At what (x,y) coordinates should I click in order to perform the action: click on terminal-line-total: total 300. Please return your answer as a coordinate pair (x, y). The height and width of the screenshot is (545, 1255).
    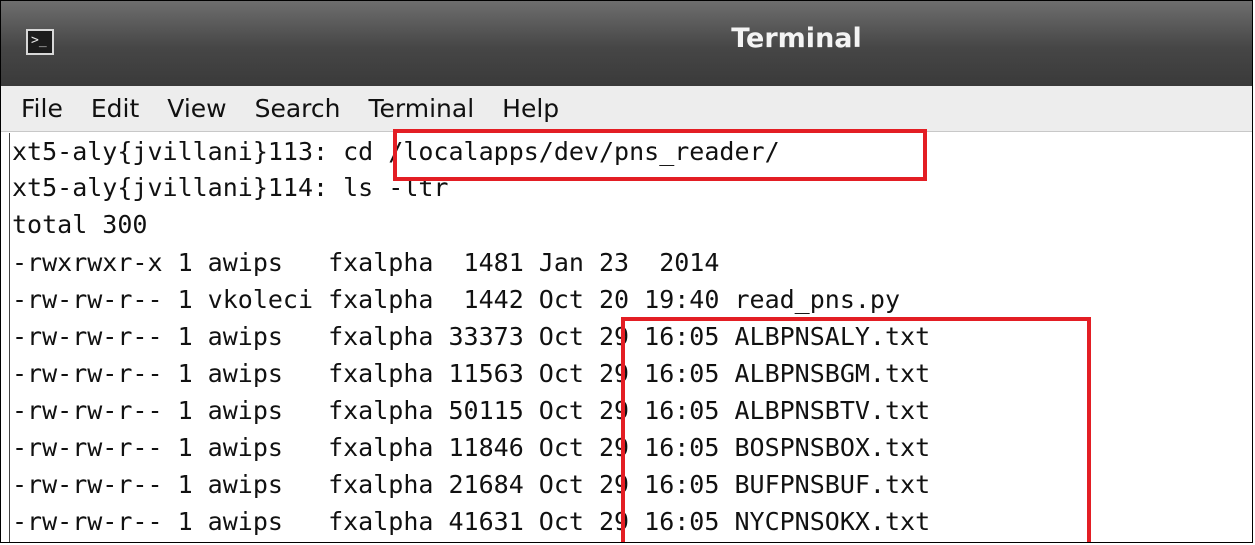
    Looking at the image, I should click on (80, 224).